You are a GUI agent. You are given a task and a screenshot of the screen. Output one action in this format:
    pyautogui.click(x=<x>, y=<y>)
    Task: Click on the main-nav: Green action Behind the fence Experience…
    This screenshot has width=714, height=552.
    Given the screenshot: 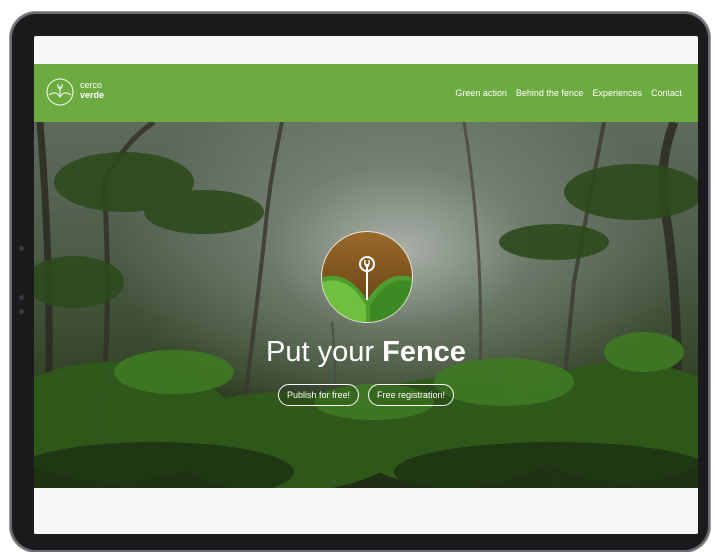 What is the action you would take?
    pyautogui.click(x=568, y=93)
    